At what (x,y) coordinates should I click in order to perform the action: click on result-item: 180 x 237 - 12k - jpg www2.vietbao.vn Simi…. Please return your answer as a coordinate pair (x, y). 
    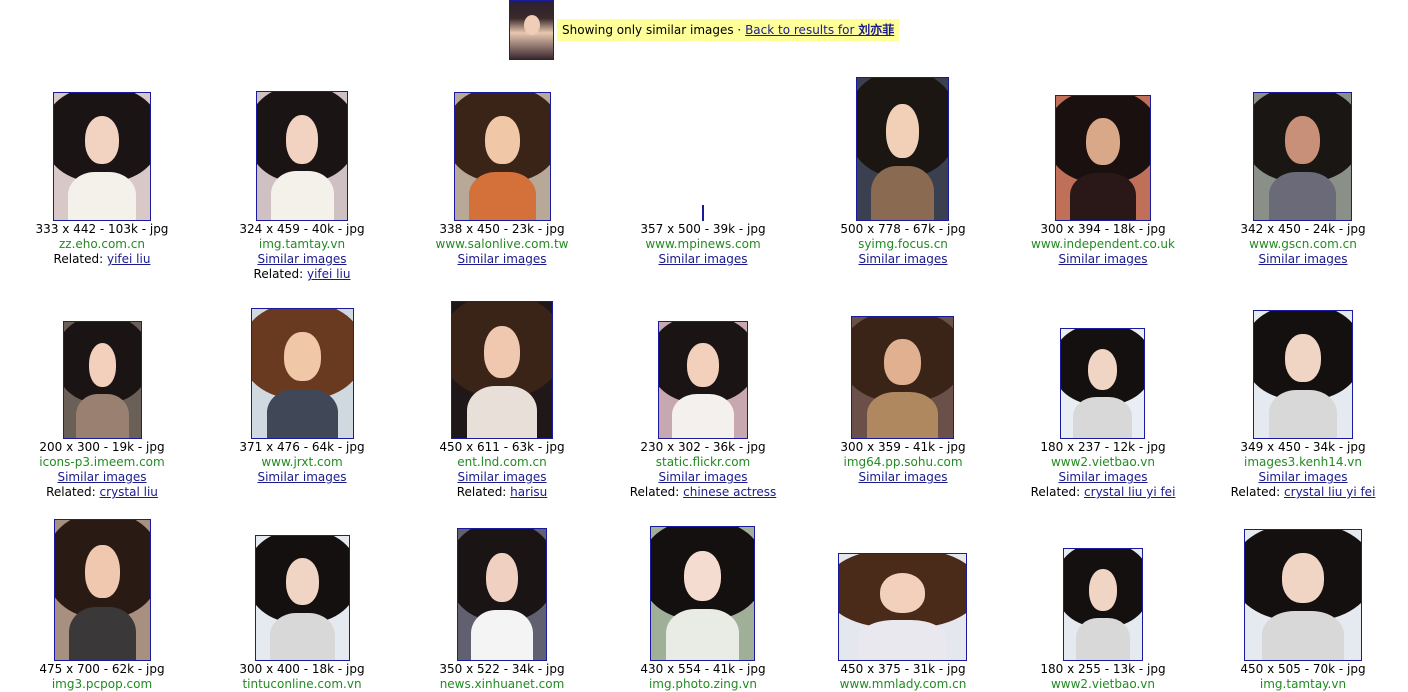
    Looking at the image, I should click on (1103, 470).